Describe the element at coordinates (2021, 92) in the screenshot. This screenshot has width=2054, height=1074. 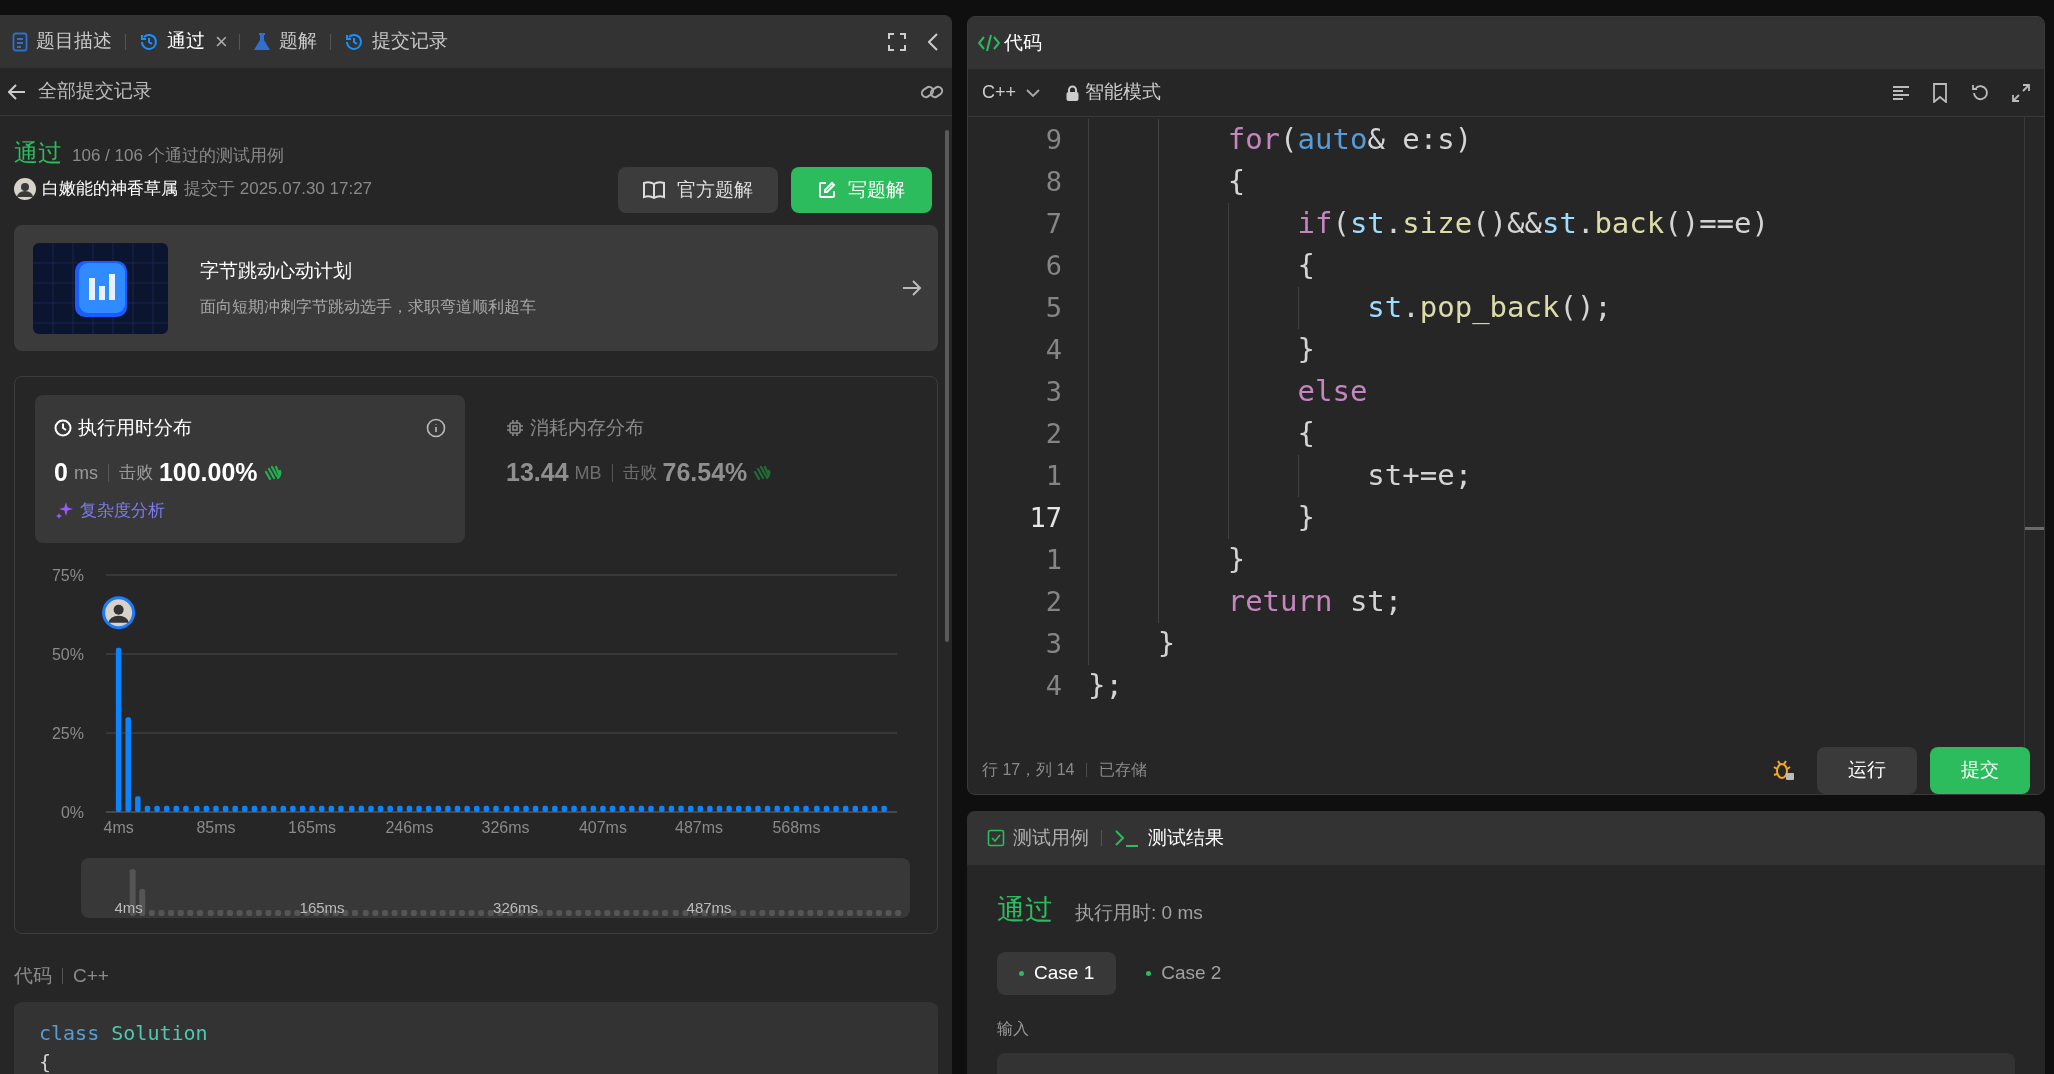
I see `expand-icon` at that location.